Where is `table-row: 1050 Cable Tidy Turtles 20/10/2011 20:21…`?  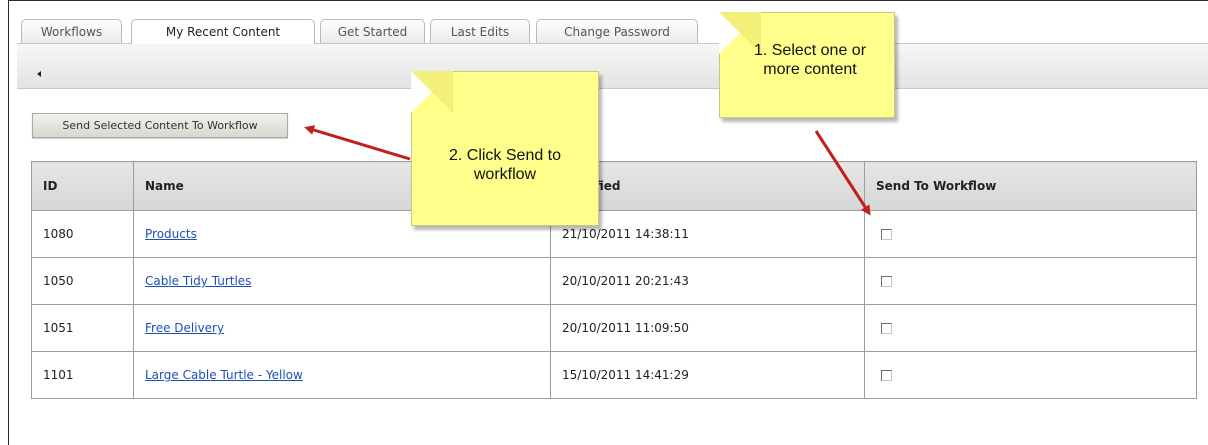 table-row: 1050 Cable Tidy Turtles 20/10/2011 20:21… is located at coordinates (614, 281).